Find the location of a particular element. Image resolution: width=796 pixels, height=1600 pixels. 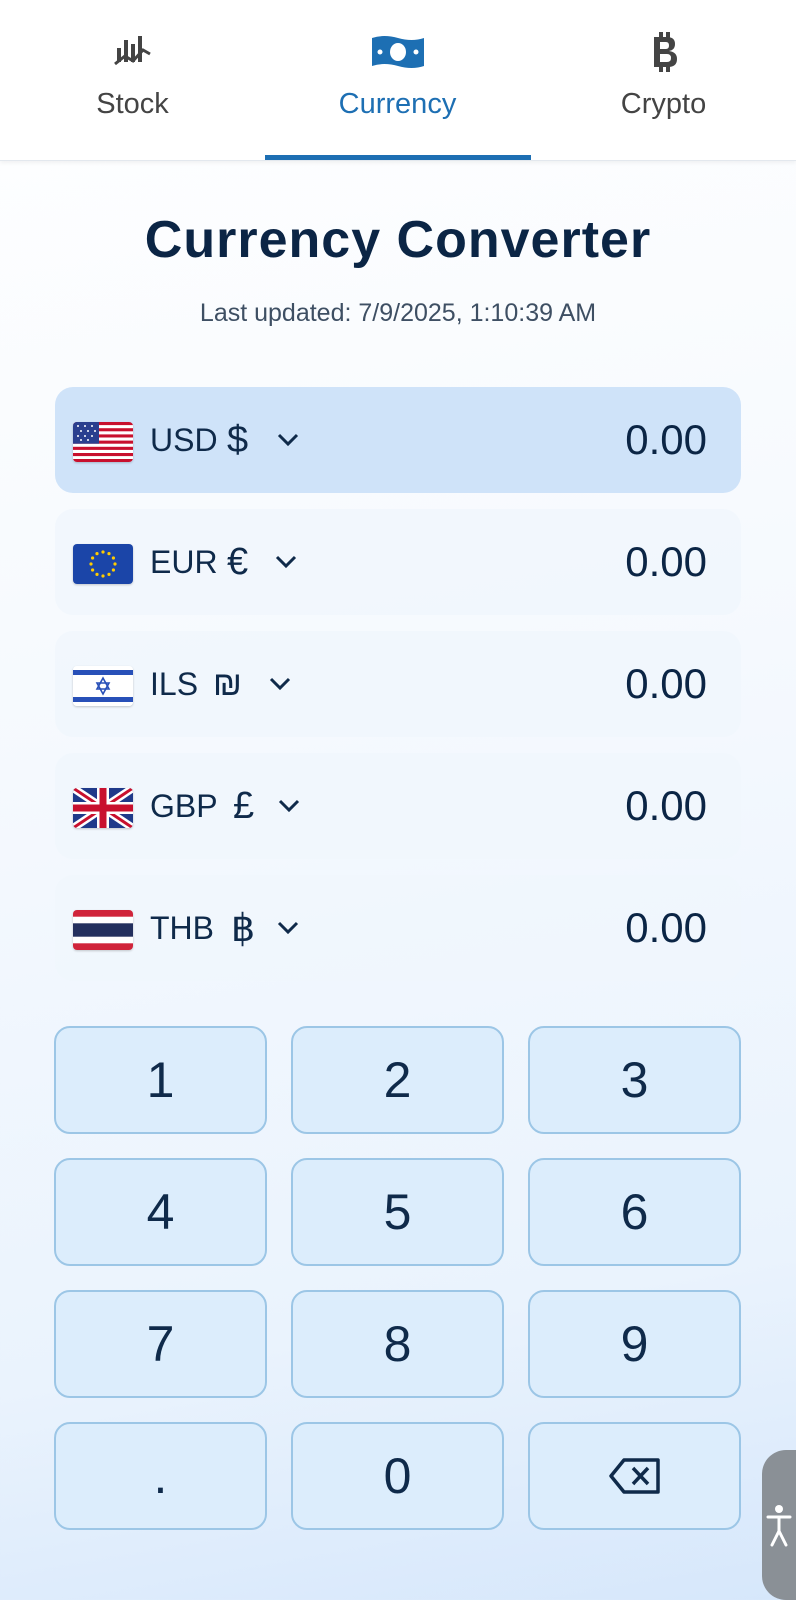

currency-symbol: £ is located at coordinates (244, 805).